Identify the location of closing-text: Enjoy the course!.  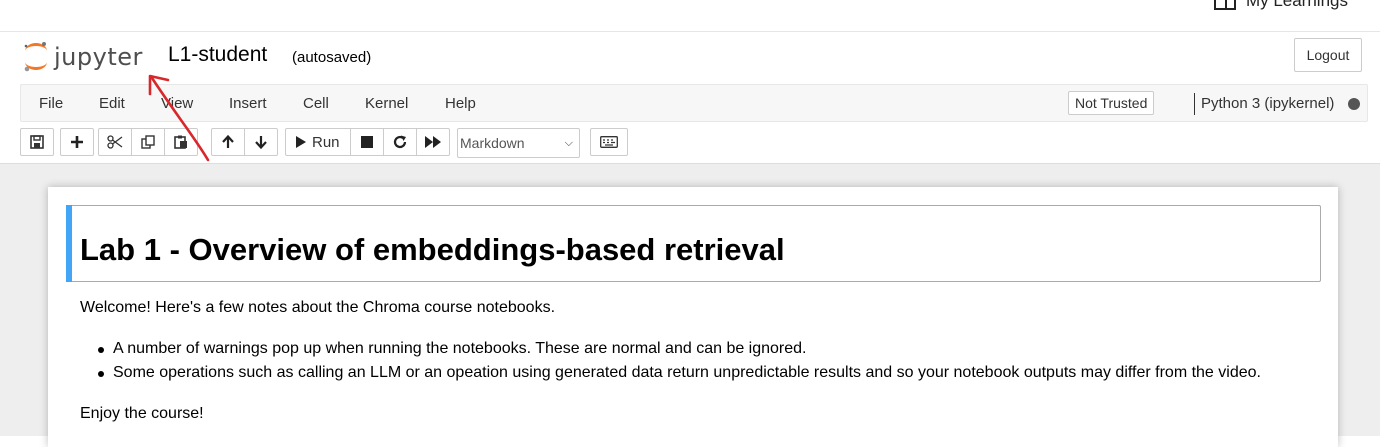
(142, 413).